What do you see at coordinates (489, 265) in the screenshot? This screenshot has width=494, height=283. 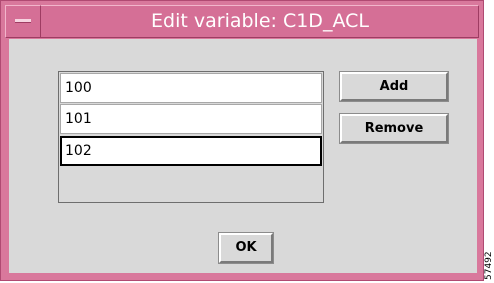 I see `figure-id: 57492` at bounding box center [489, 265].